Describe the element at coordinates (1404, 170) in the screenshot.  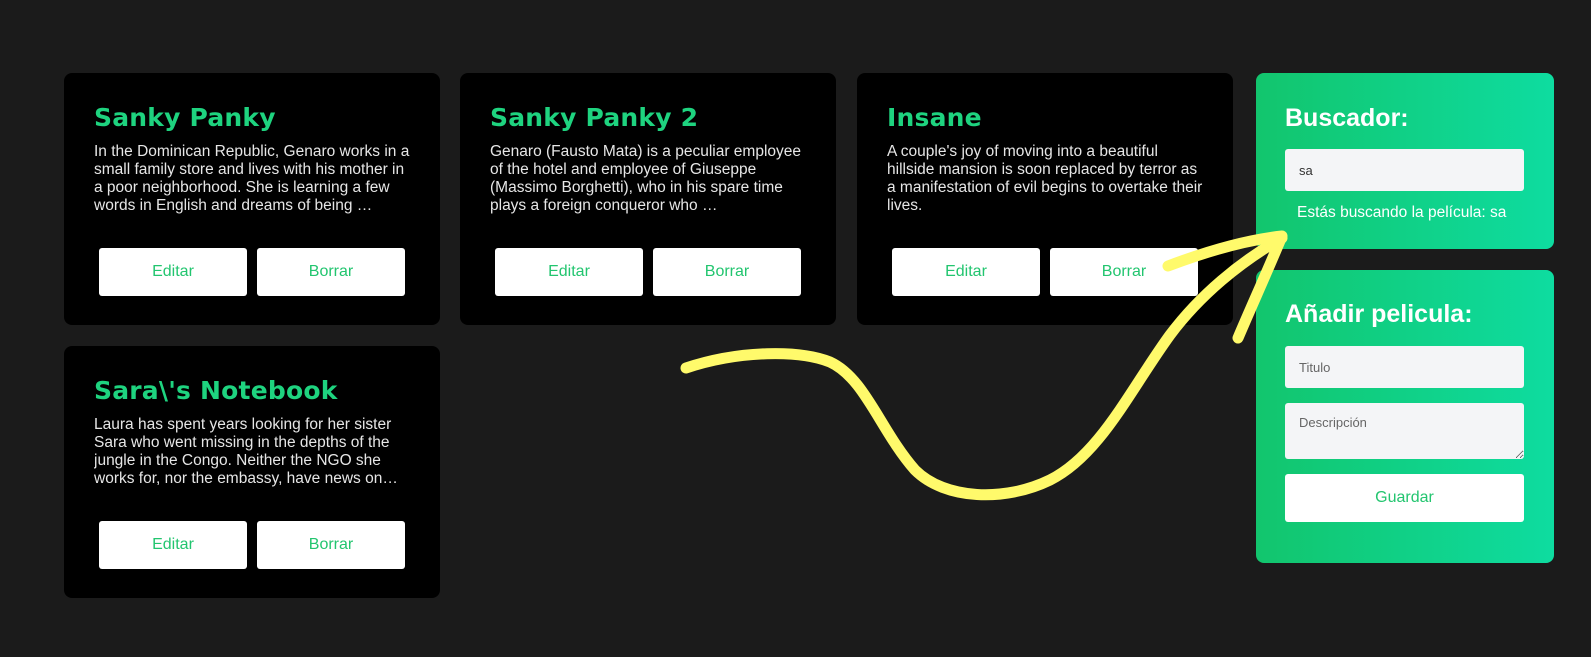
I see `search-input` at that location.